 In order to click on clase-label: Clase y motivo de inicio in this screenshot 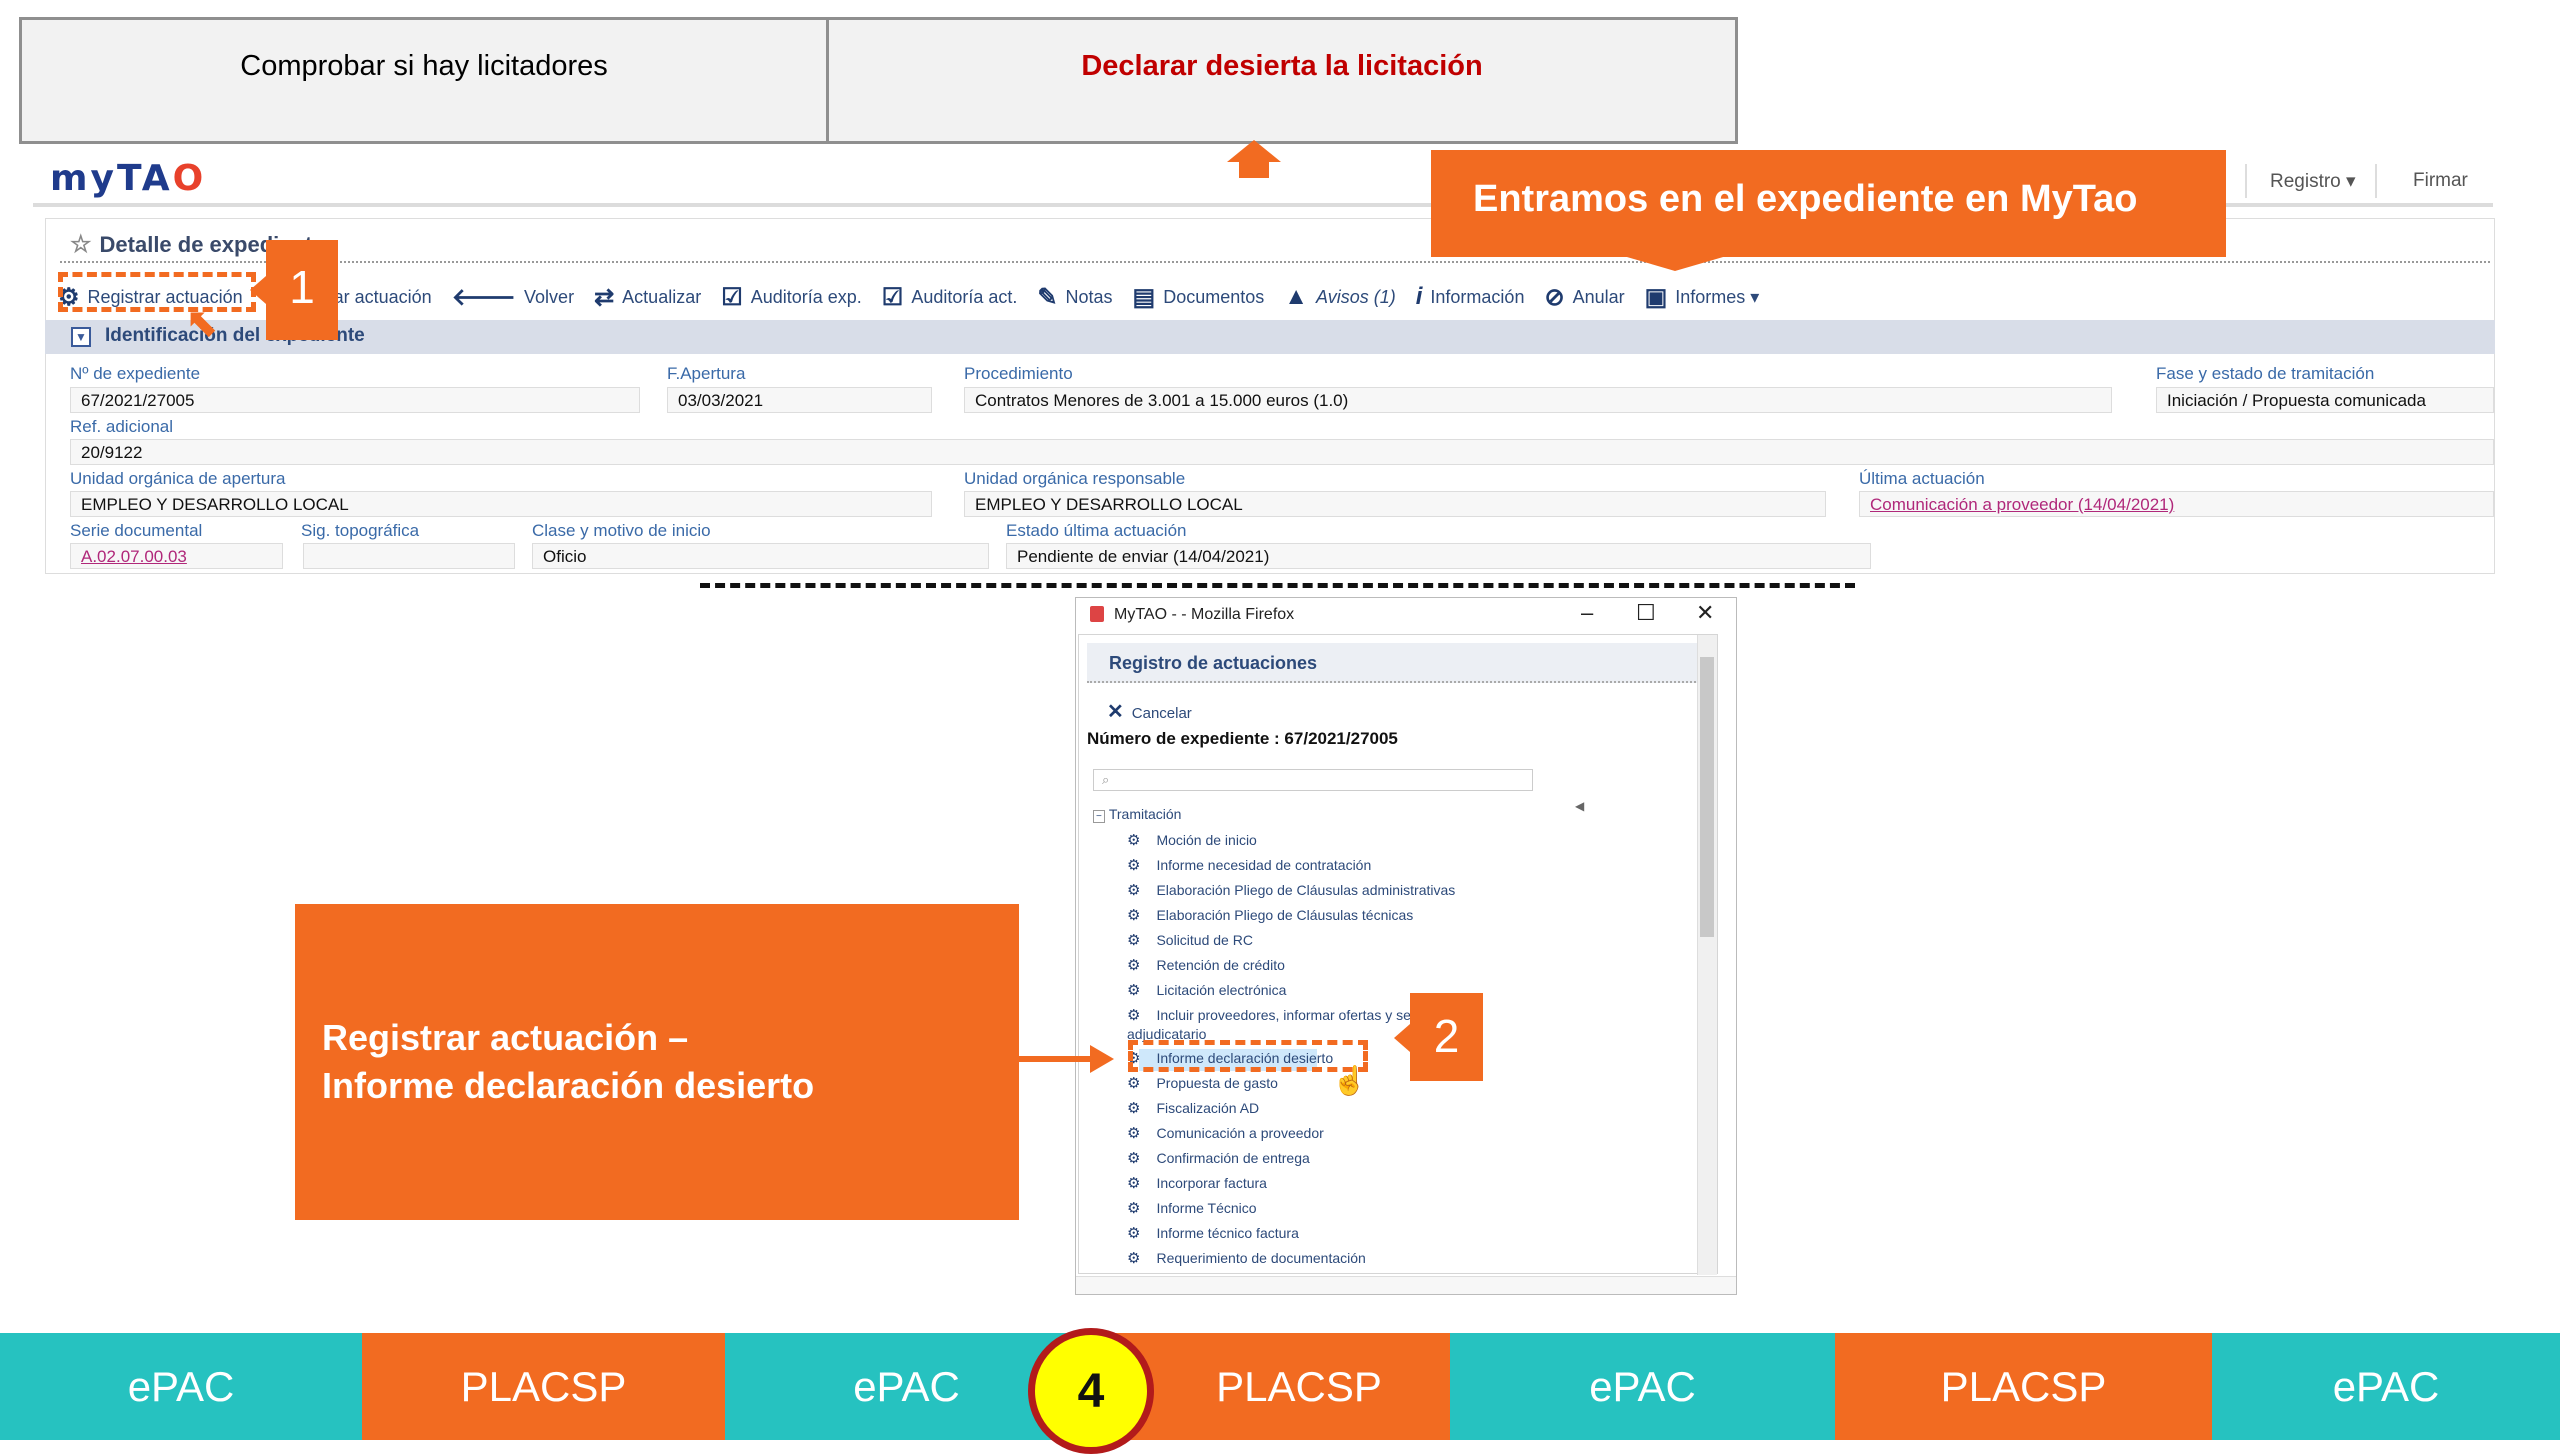, I will do `click(621, 530)`.